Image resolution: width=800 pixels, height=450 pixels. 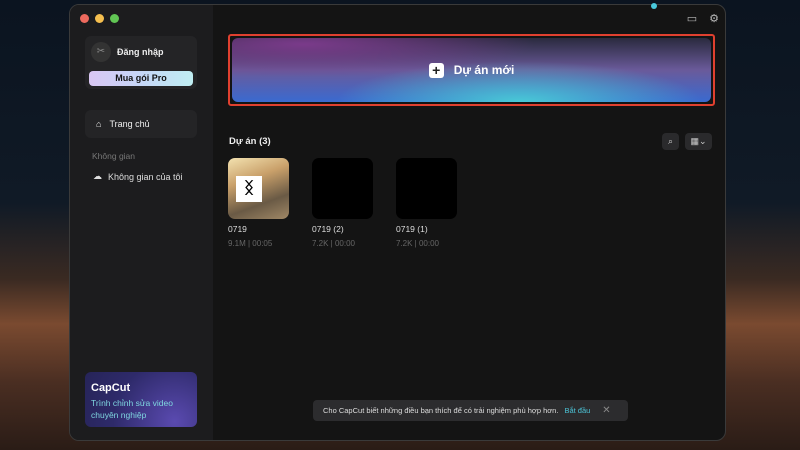 What do you see at coordinates (484, 70) in the screenshot?
I see `new-project-label: Dự án mới` at bounding box center [484, 70].